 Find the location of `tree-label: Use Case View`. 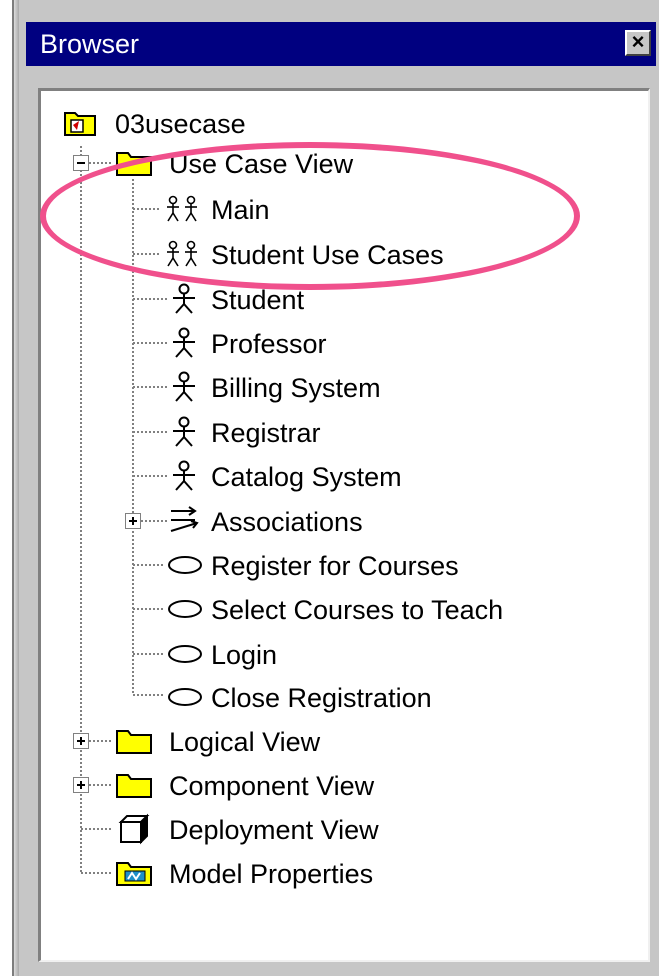

tree-label: Use Case View is located at coordinates (261, 164).